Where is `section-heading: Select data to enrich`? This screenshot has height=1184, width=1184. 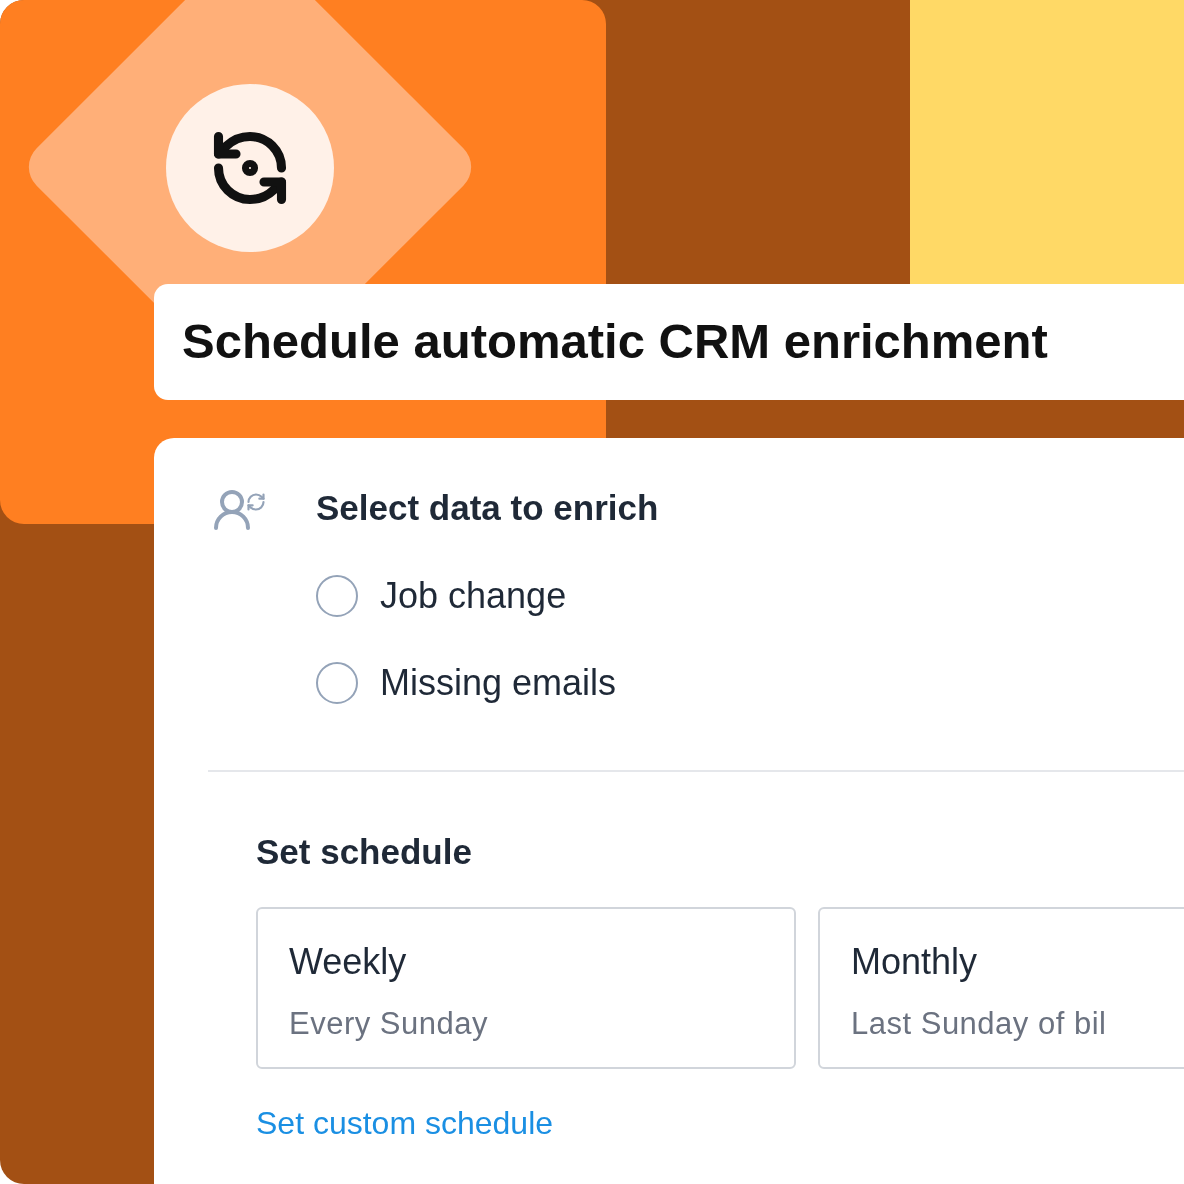
section-heading: Select data to enrich is located at coordinates (487, 508).